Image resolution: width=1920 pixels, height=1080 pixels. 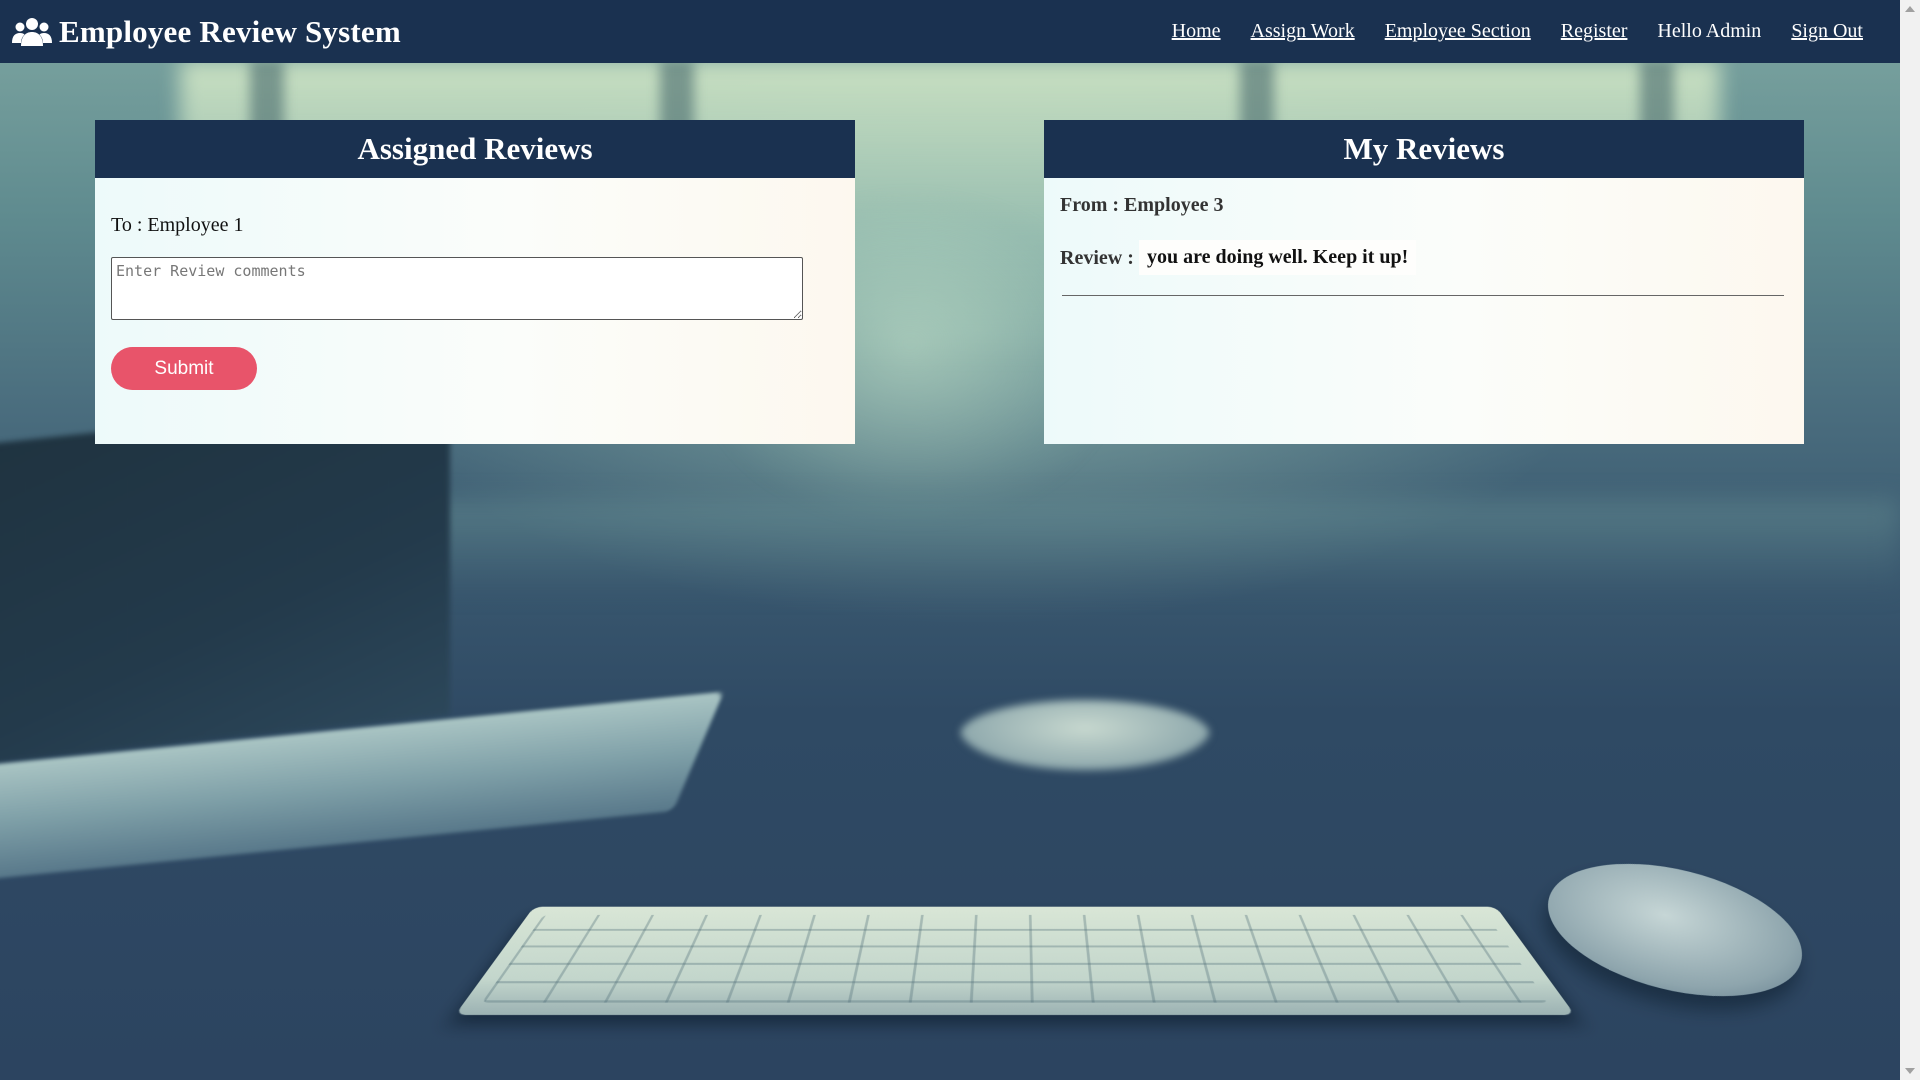 What do you see at coordinates (1097, 258) in the screenshot?
I see `review-label: Review :` at bounding box center [1097, 258].